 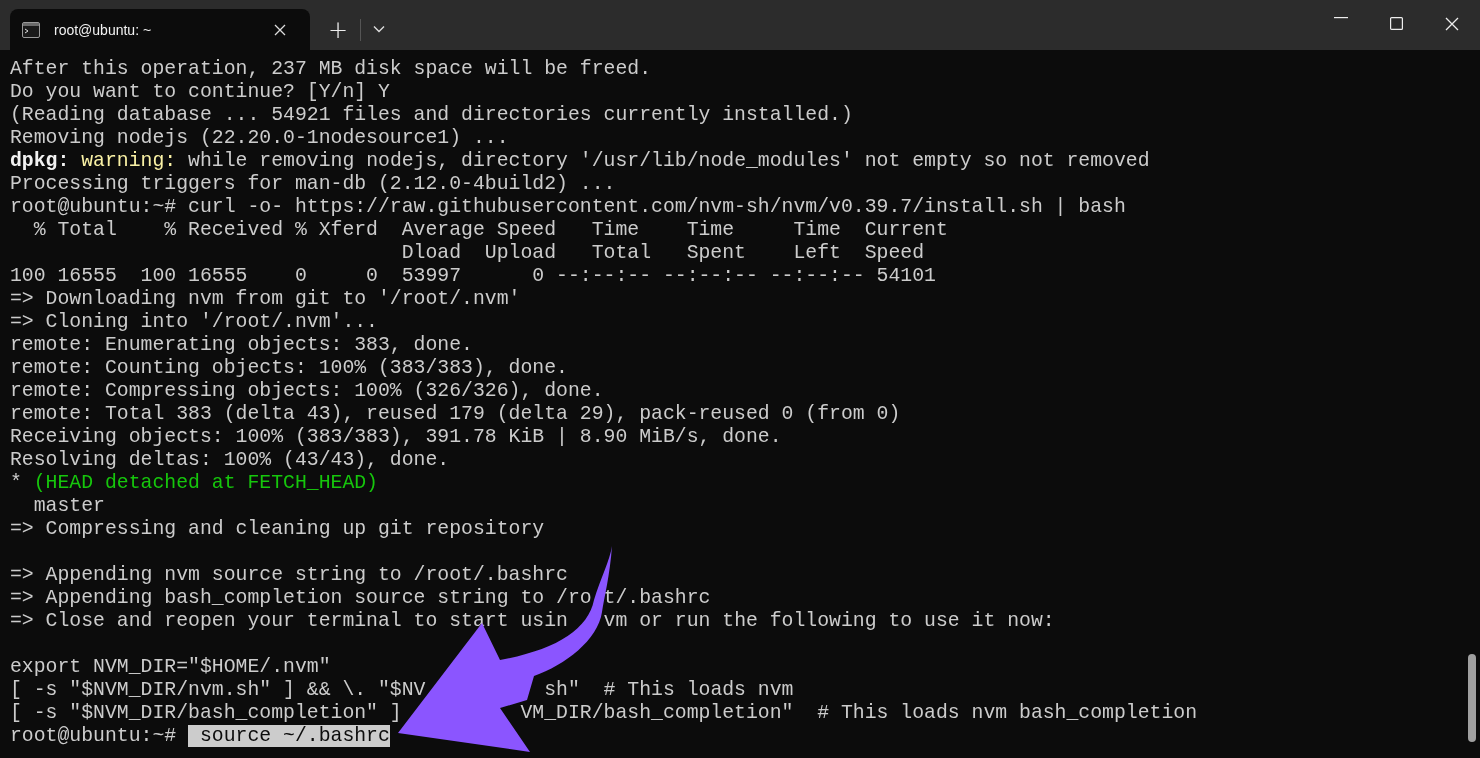 I want to click on terminal-text: Dload Upload Total Spent Left Speed, so click(x=662, y=253).